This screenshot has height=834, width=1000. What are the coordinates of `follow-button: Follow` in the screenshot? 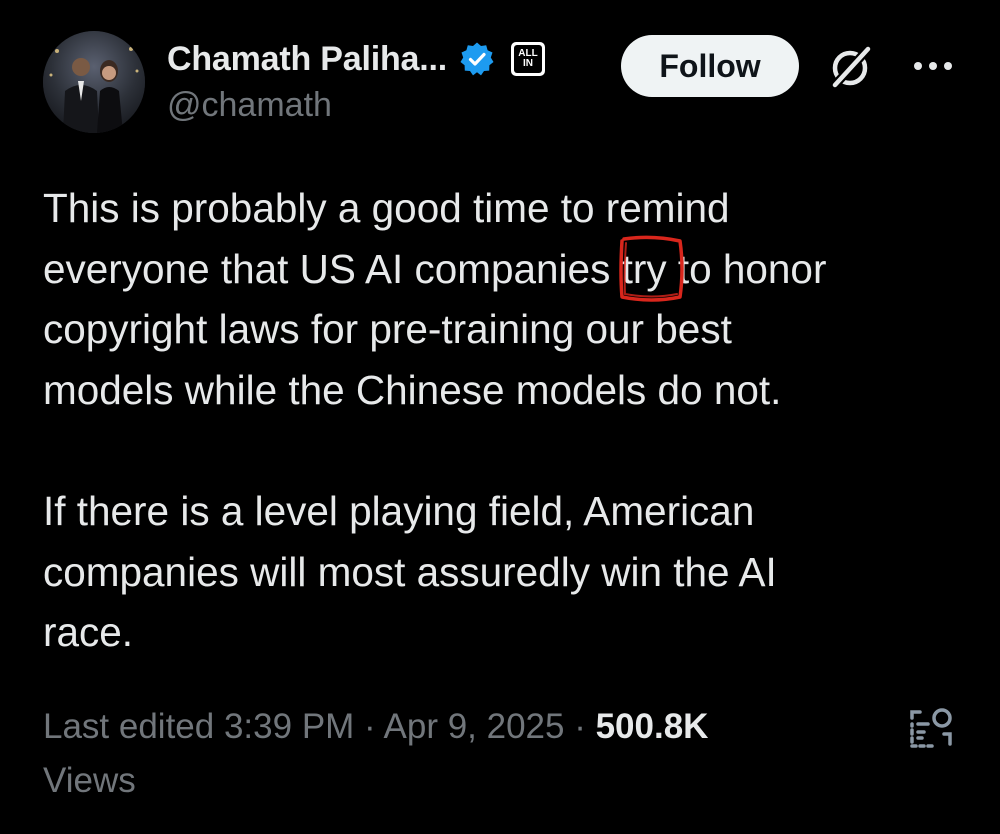 It's located at (710, 66).